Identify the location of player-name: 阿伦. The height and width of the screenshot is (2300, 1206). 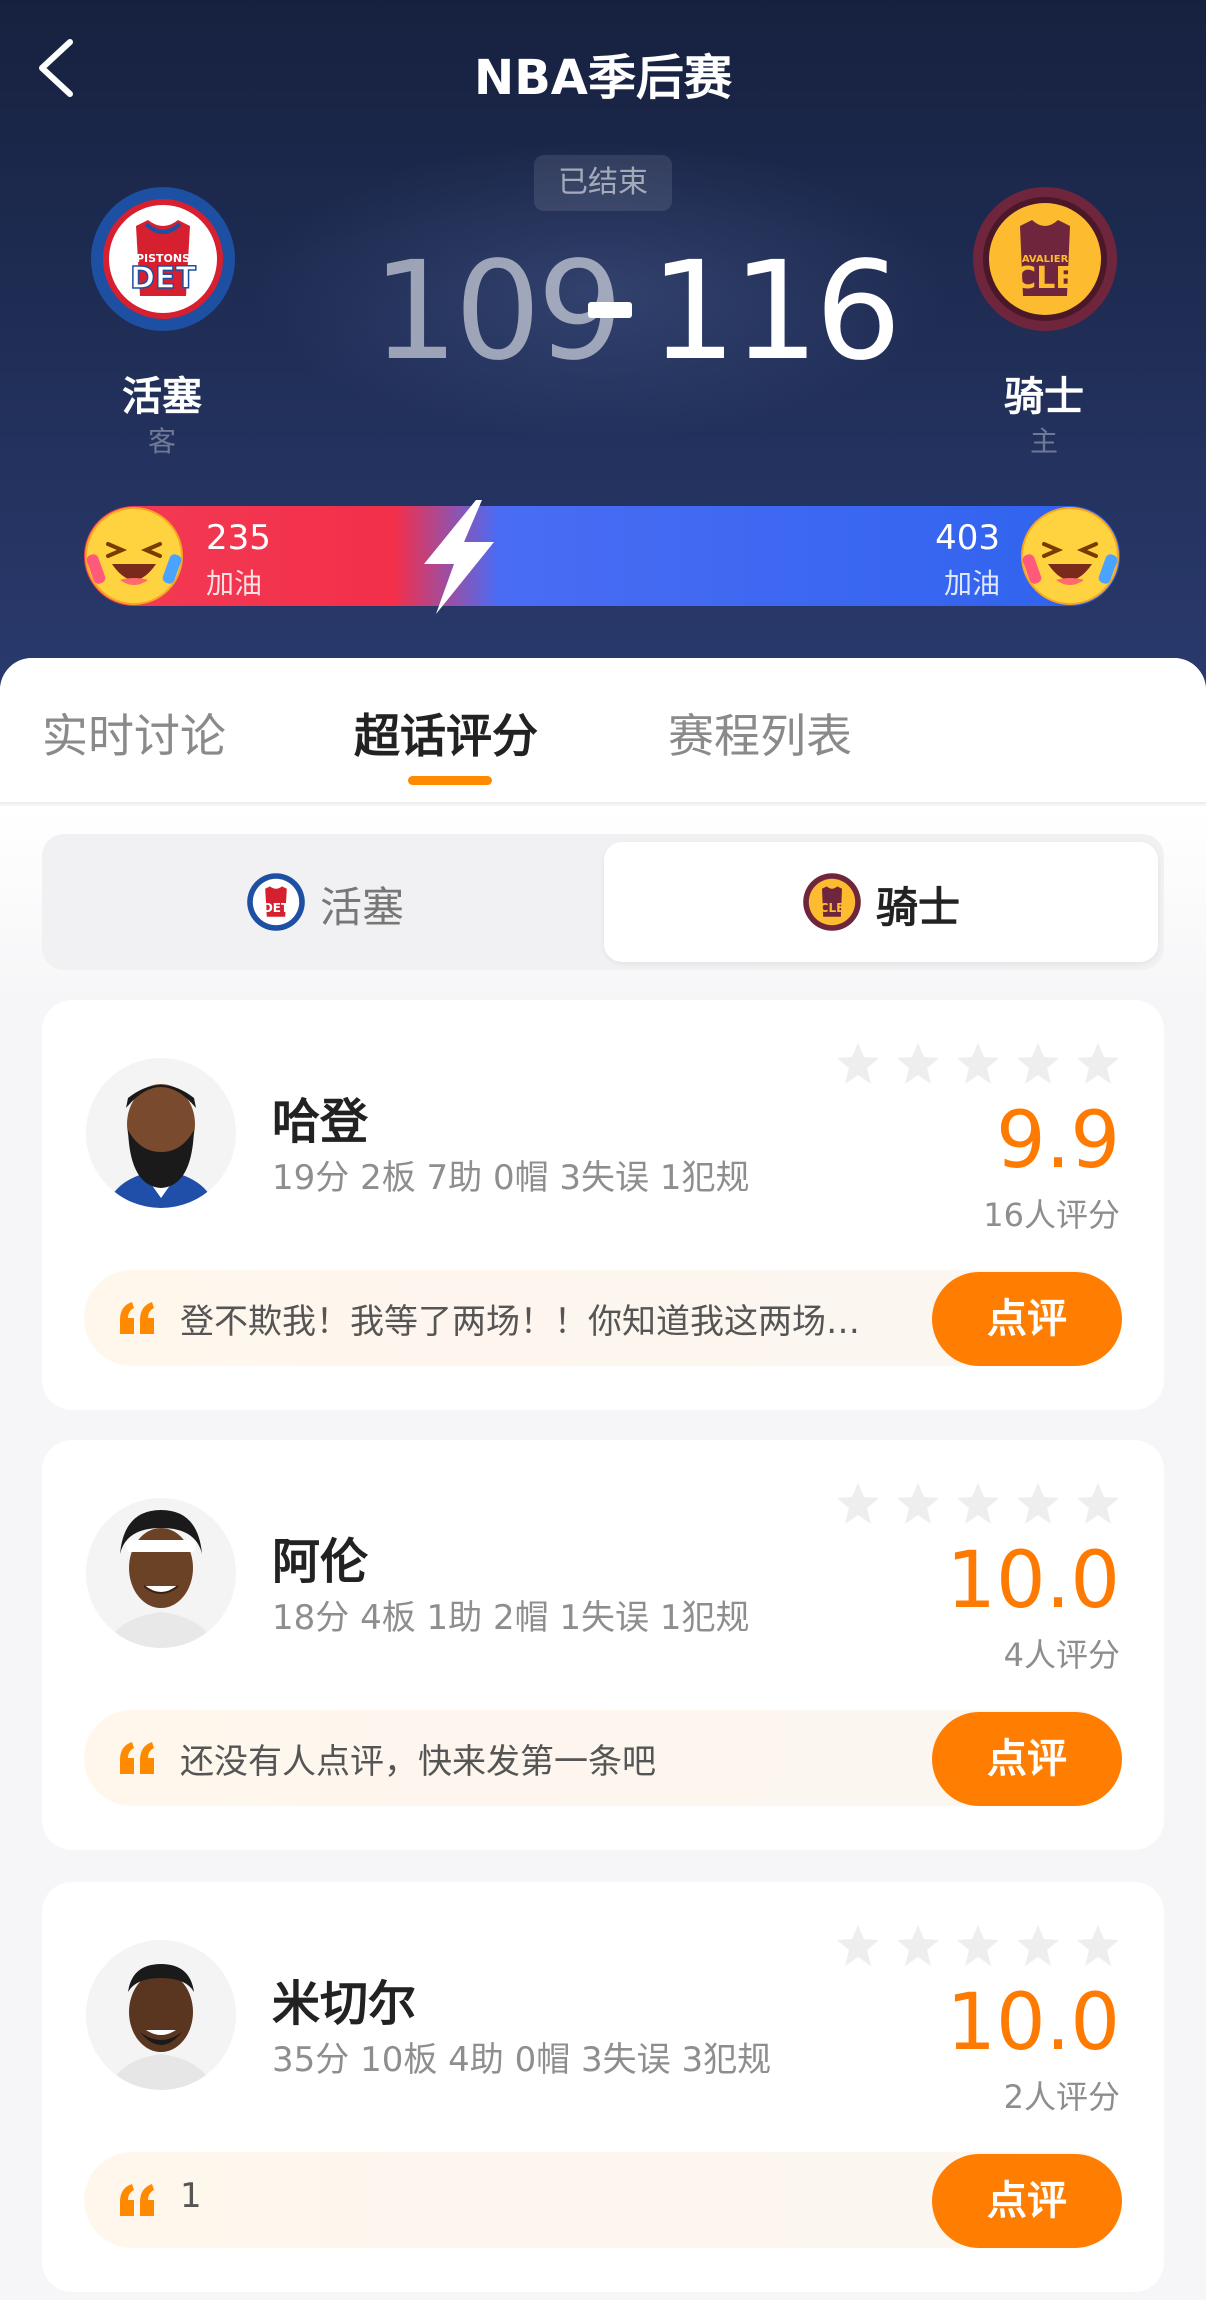
(320, 1562).